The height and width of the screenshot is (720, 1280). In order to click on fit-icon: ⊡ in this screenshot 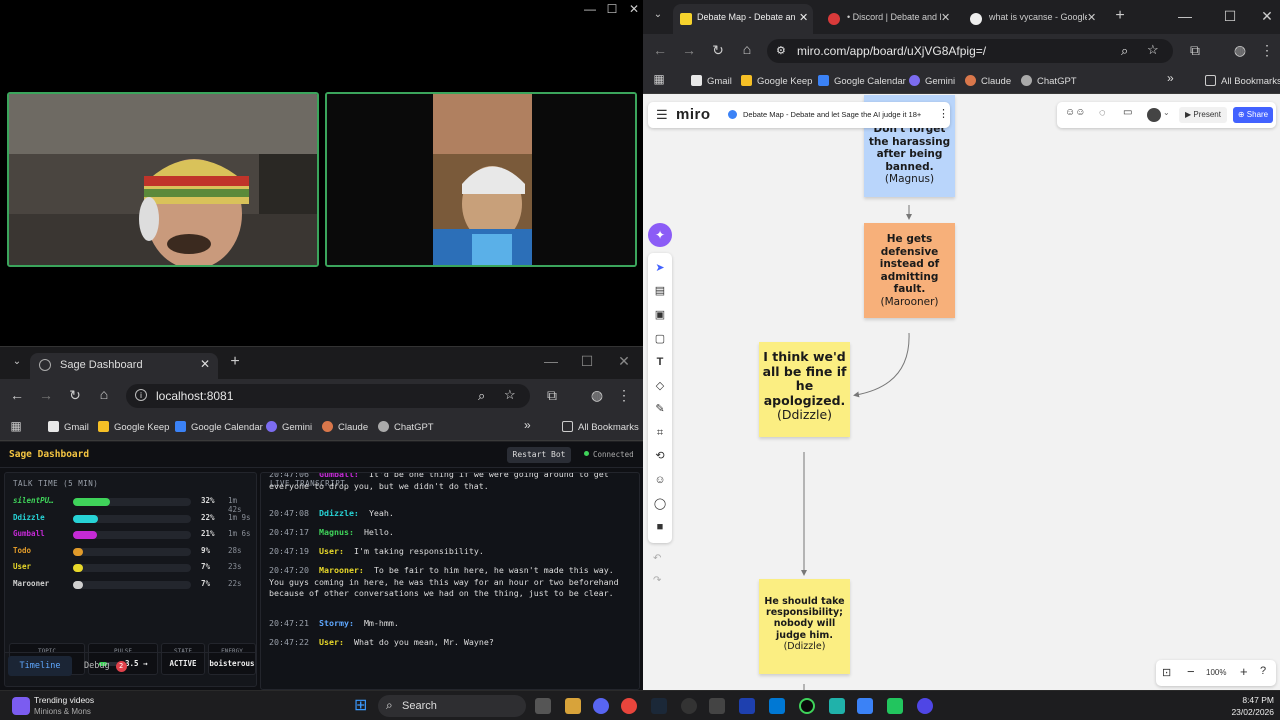, I will do `click(1166, 672)`.